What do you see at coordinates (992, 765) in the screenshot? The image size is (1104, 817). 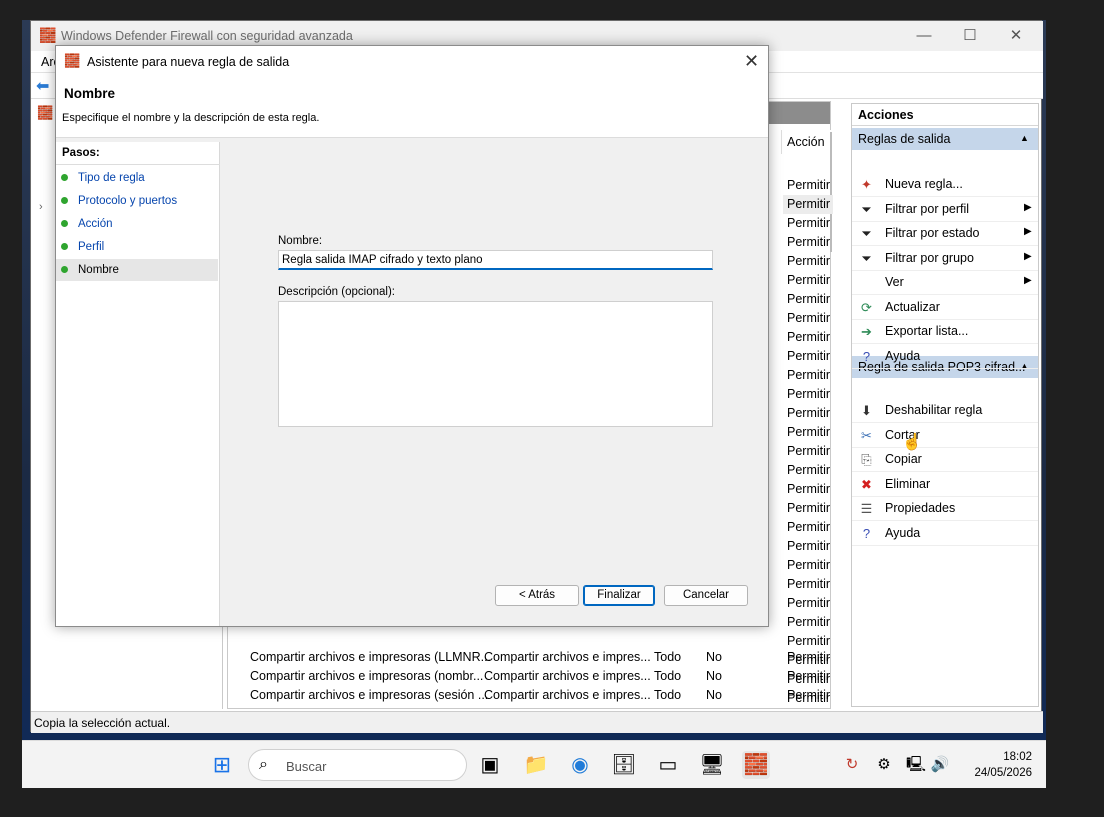 I see `taskbar-clock: 18:02 24/05/2026` at bounding box center [992, 765].